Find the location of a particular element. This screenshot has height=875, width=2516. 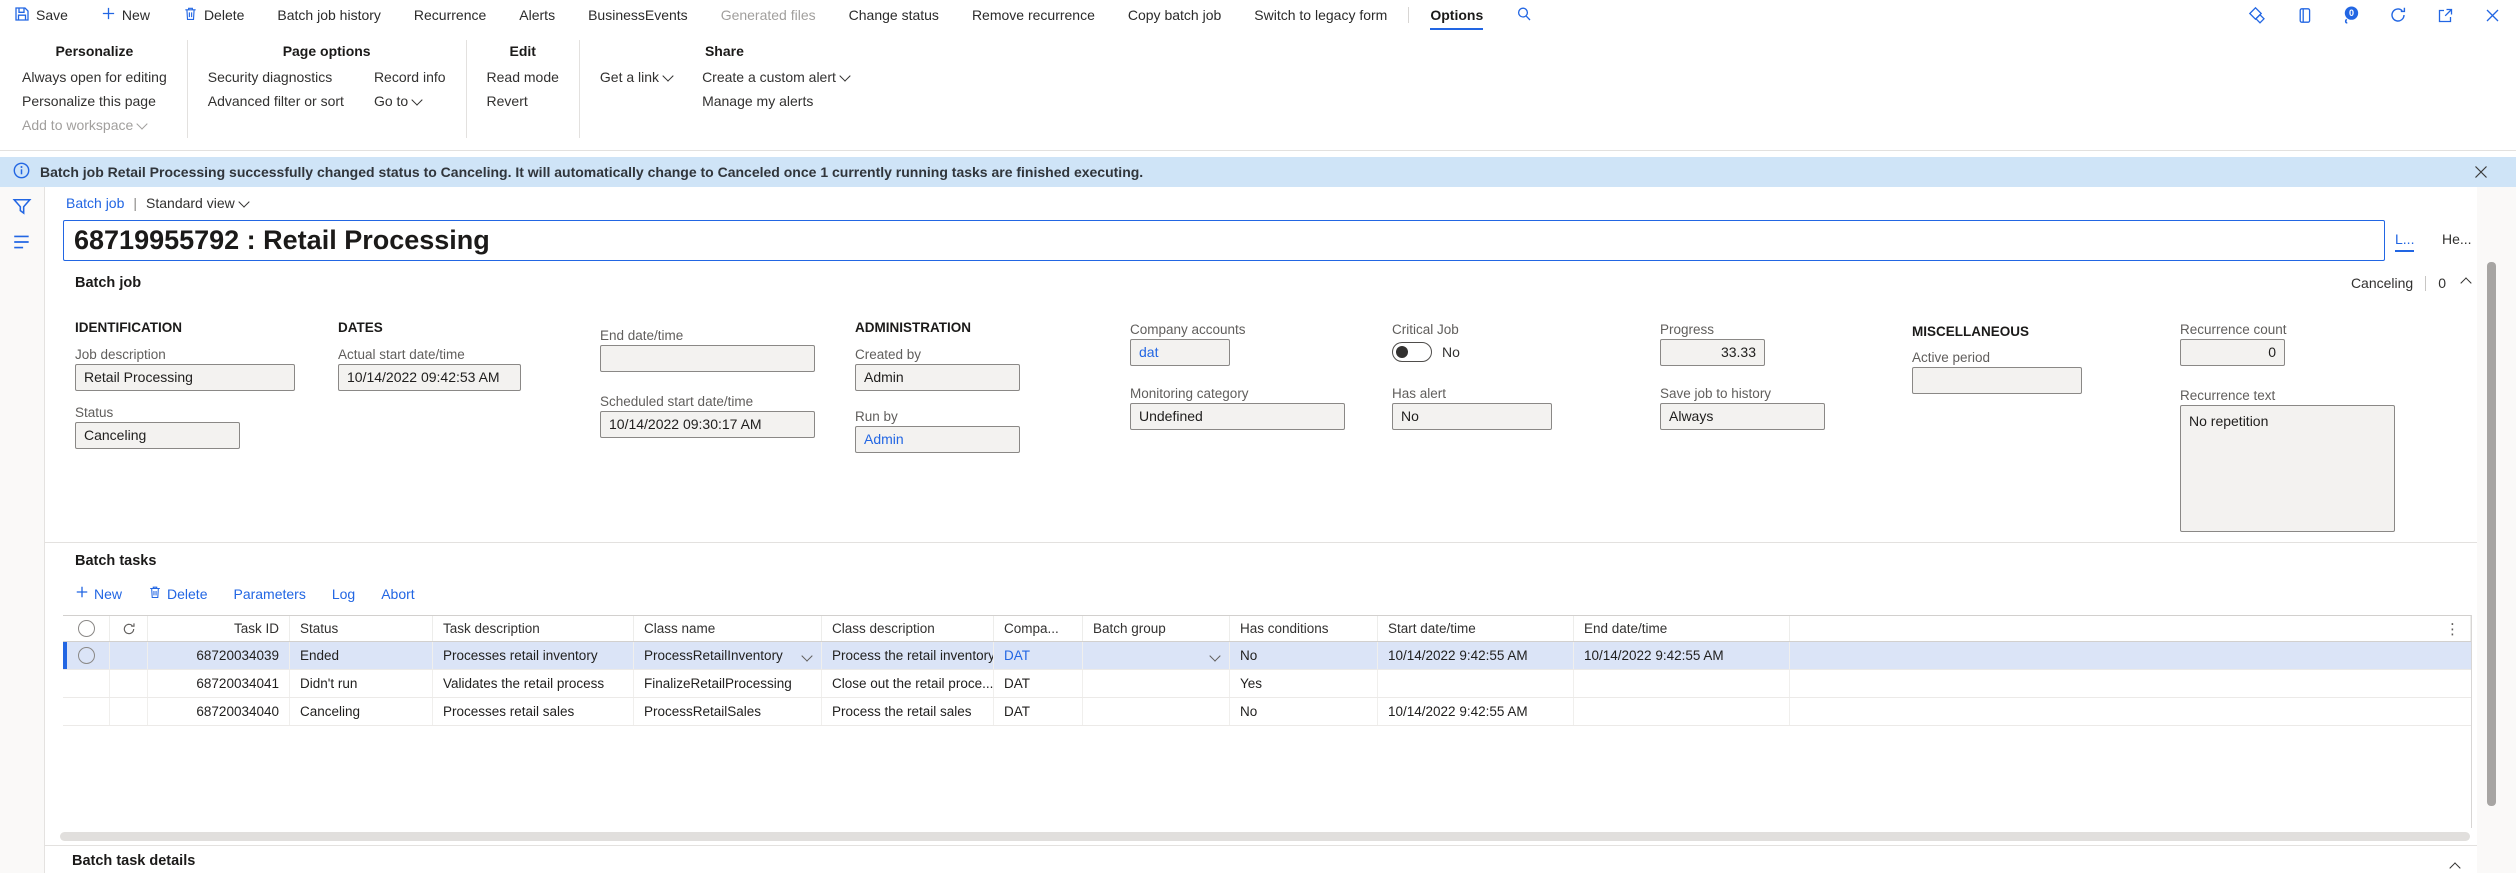

column-header-status: Status is located at coordinates (361, 628).